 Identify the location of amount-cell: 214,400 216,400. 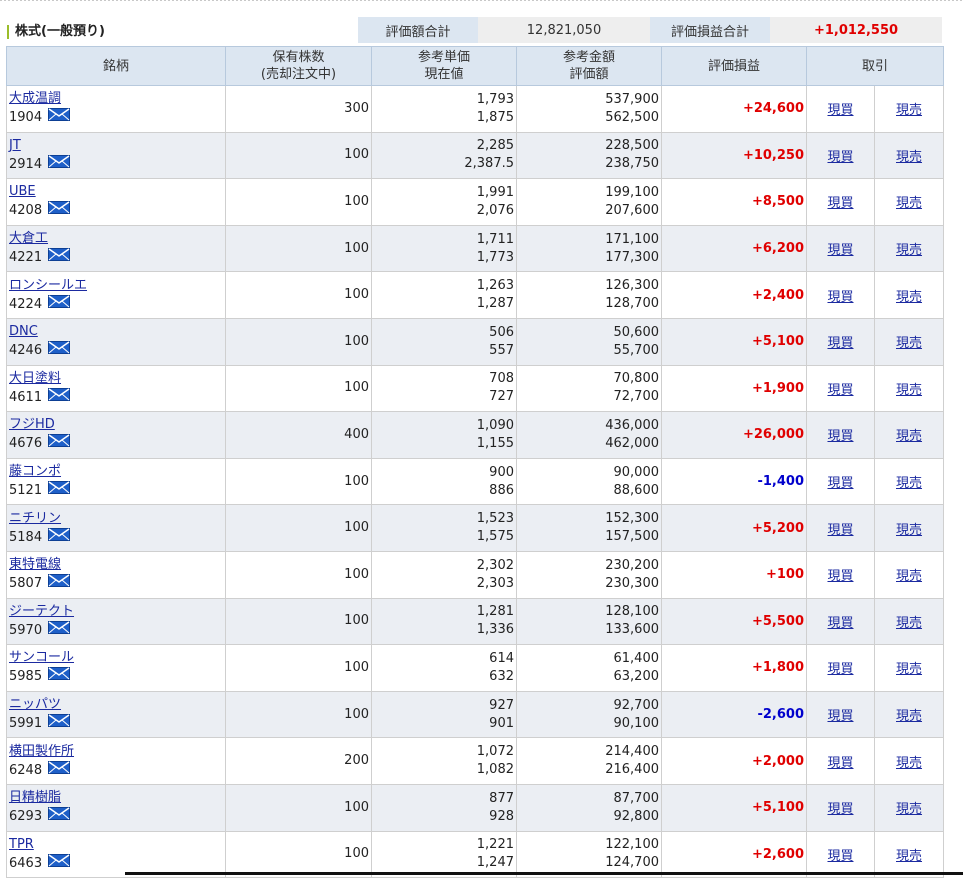
(589, 761).